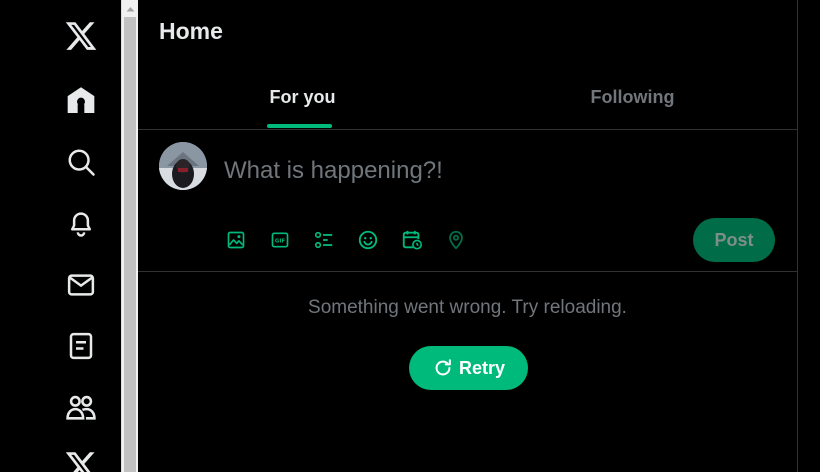 The height and width of the screenshot is (472, 820). I want to click on retry-button: Retry, so click(468, 368).